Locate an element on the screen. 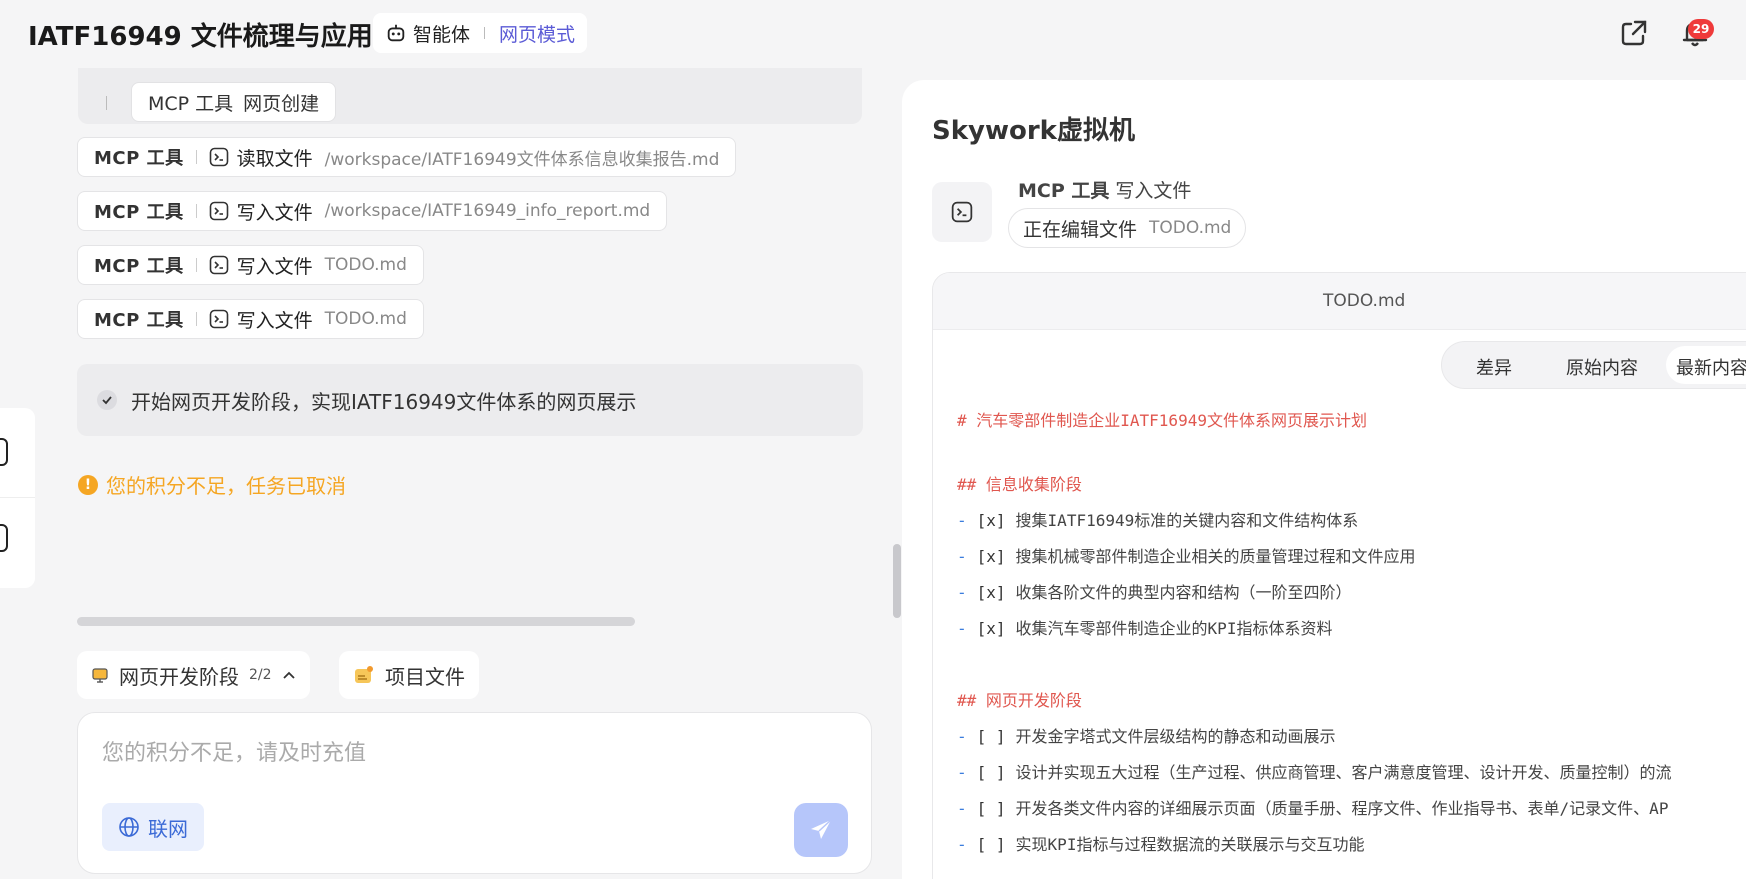 The width and height of the screenshot is (1746, 879). monitor-icon is located at coordinates (100, 675).